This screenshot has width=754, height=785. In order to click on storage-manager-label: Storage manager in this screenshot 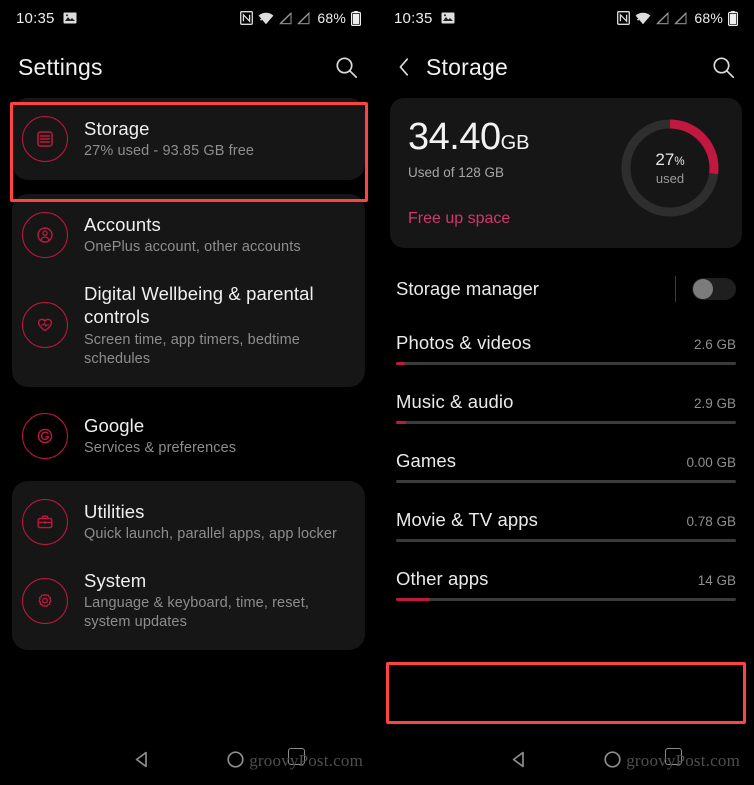, I will do `click(467, 288)`.